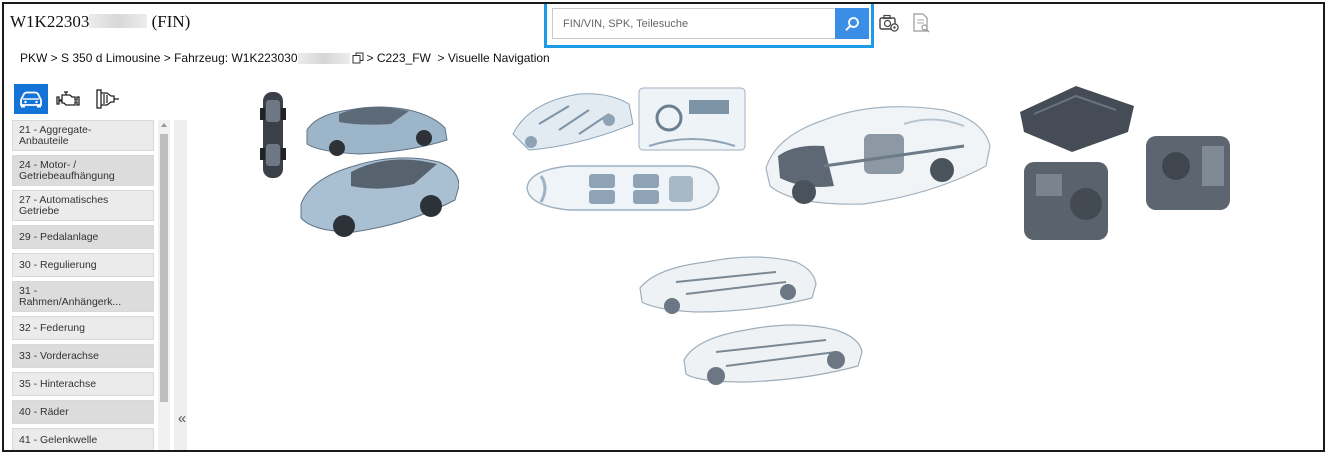 Image resolution: width=1328 pixels, height=455 pixels. Describe the element at coordinates (171, 21) in the screenshot. I see `vin-suffix: (FIN)` at that location.